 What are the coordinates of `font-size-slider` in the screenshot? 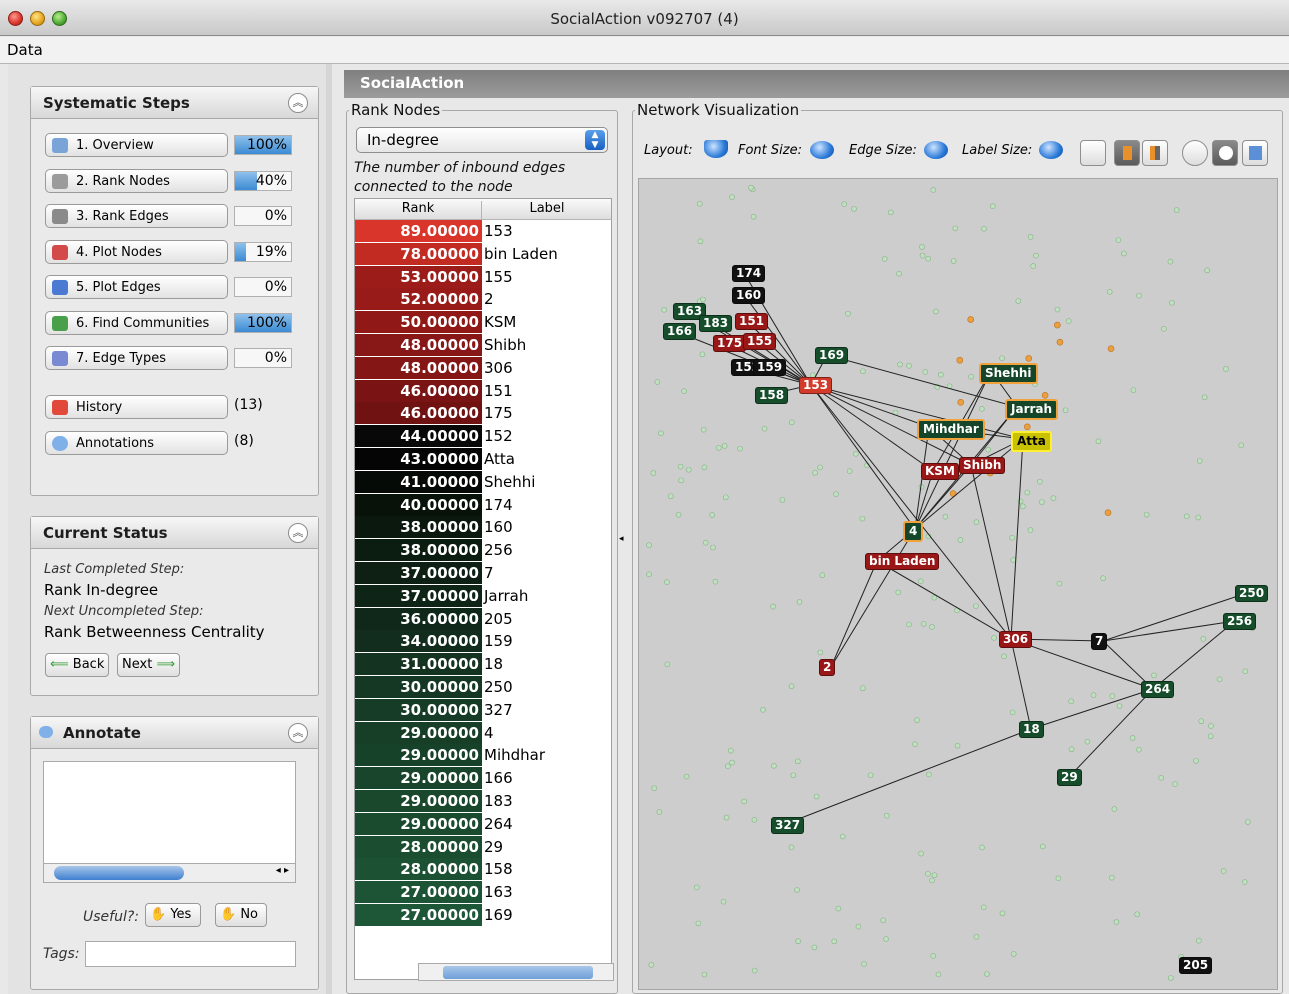 It's located at (822, 150).